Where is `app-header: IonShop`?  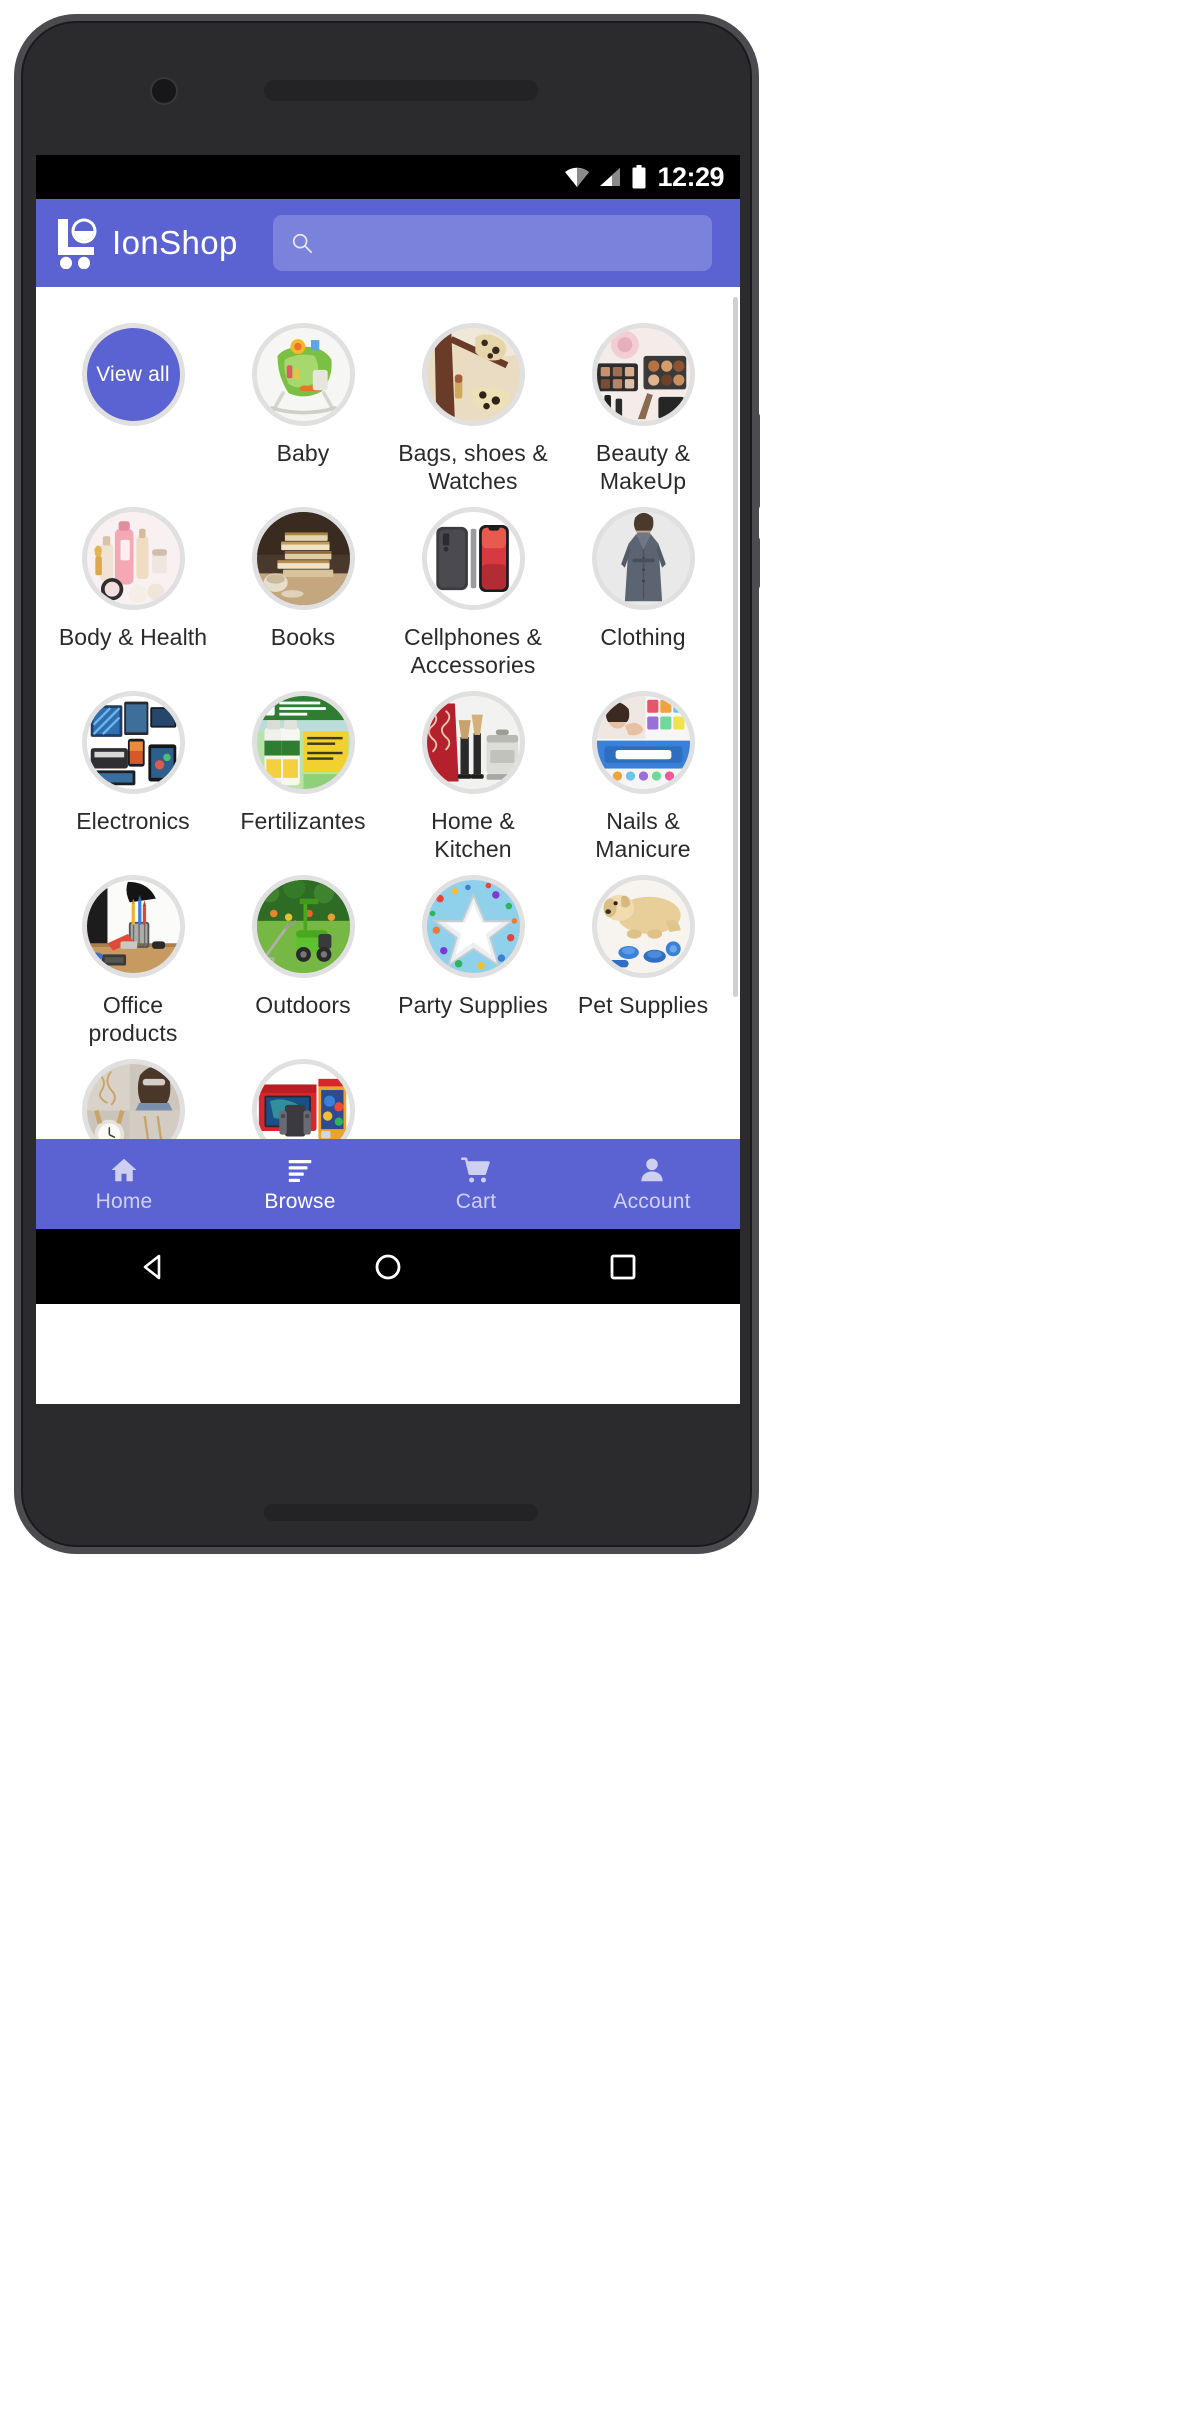
app-header: IonShop is located at coordinates (388, 243).